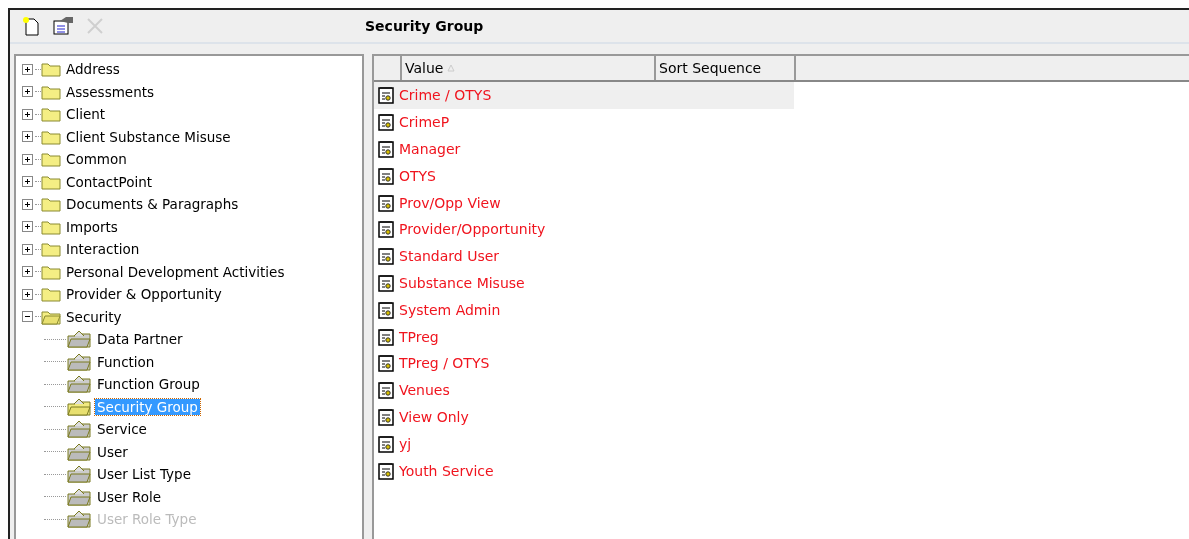 This screenshot has width=1189, height=539. Describe the element at coordinates (584, 363) in the screenshot. I see `grid-row: TPreg / OTYS` at that location.